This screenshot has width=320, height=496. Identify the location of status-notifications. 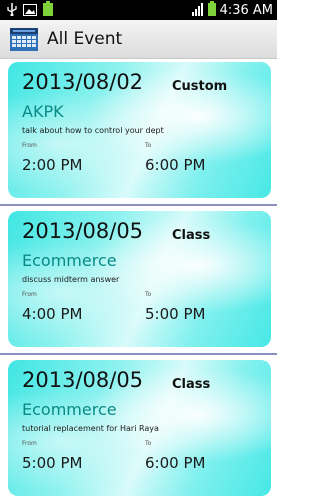
(29, 10).